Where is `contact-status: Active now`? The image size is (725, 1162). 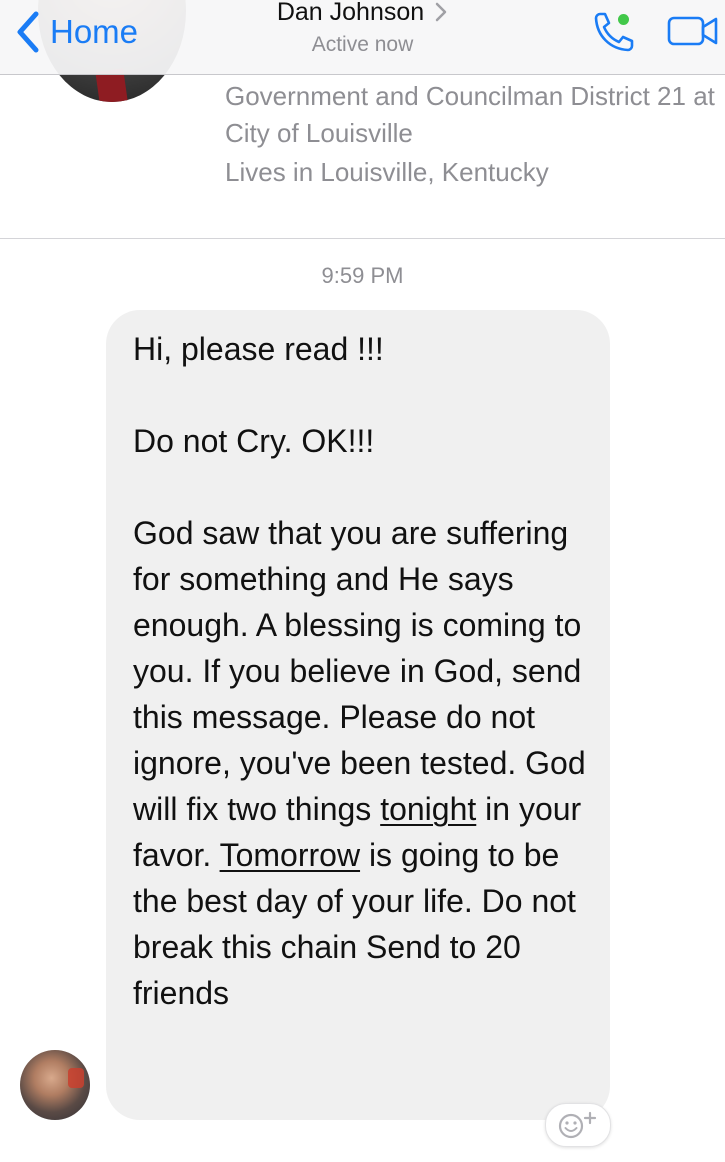
contact-status: Active now is located at coordinates (362, 44).